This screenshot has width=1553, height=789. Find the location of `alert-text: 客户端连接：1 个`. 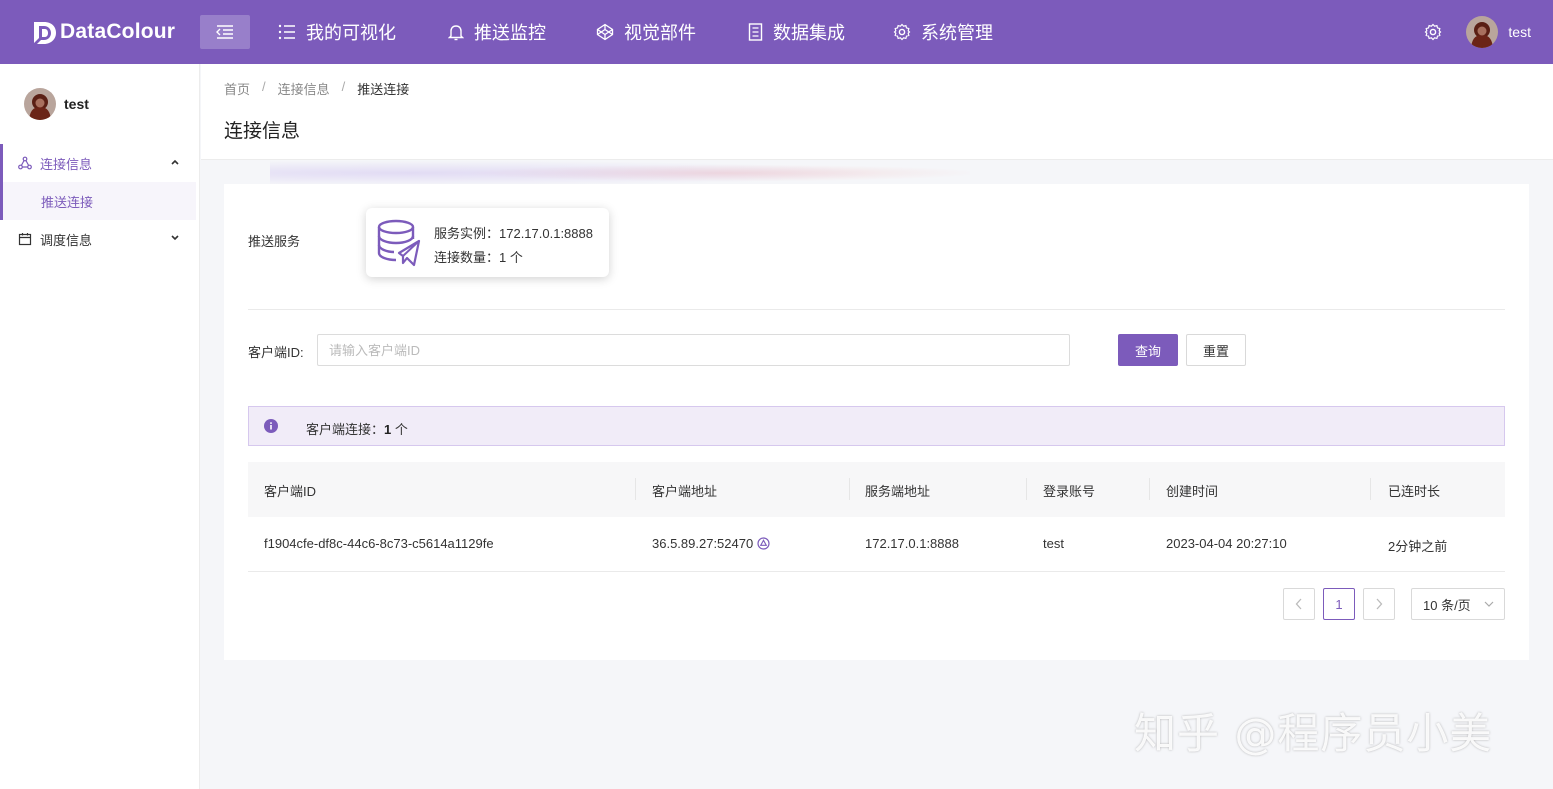

alert-text: 客户端连接：1 个 is located at coordinates (357, 428).